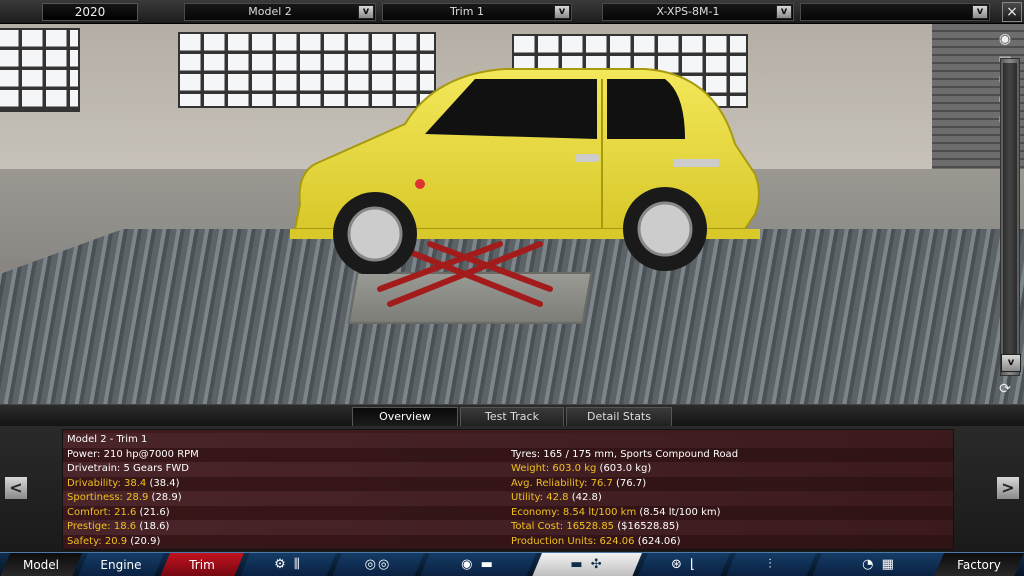 The height and width of the screenshot is (576, 1024). What do you see at coordinates (467, 11) in the screenshot?
I see `trim-select-value: Trim 1` at bounding box center [467, 11].